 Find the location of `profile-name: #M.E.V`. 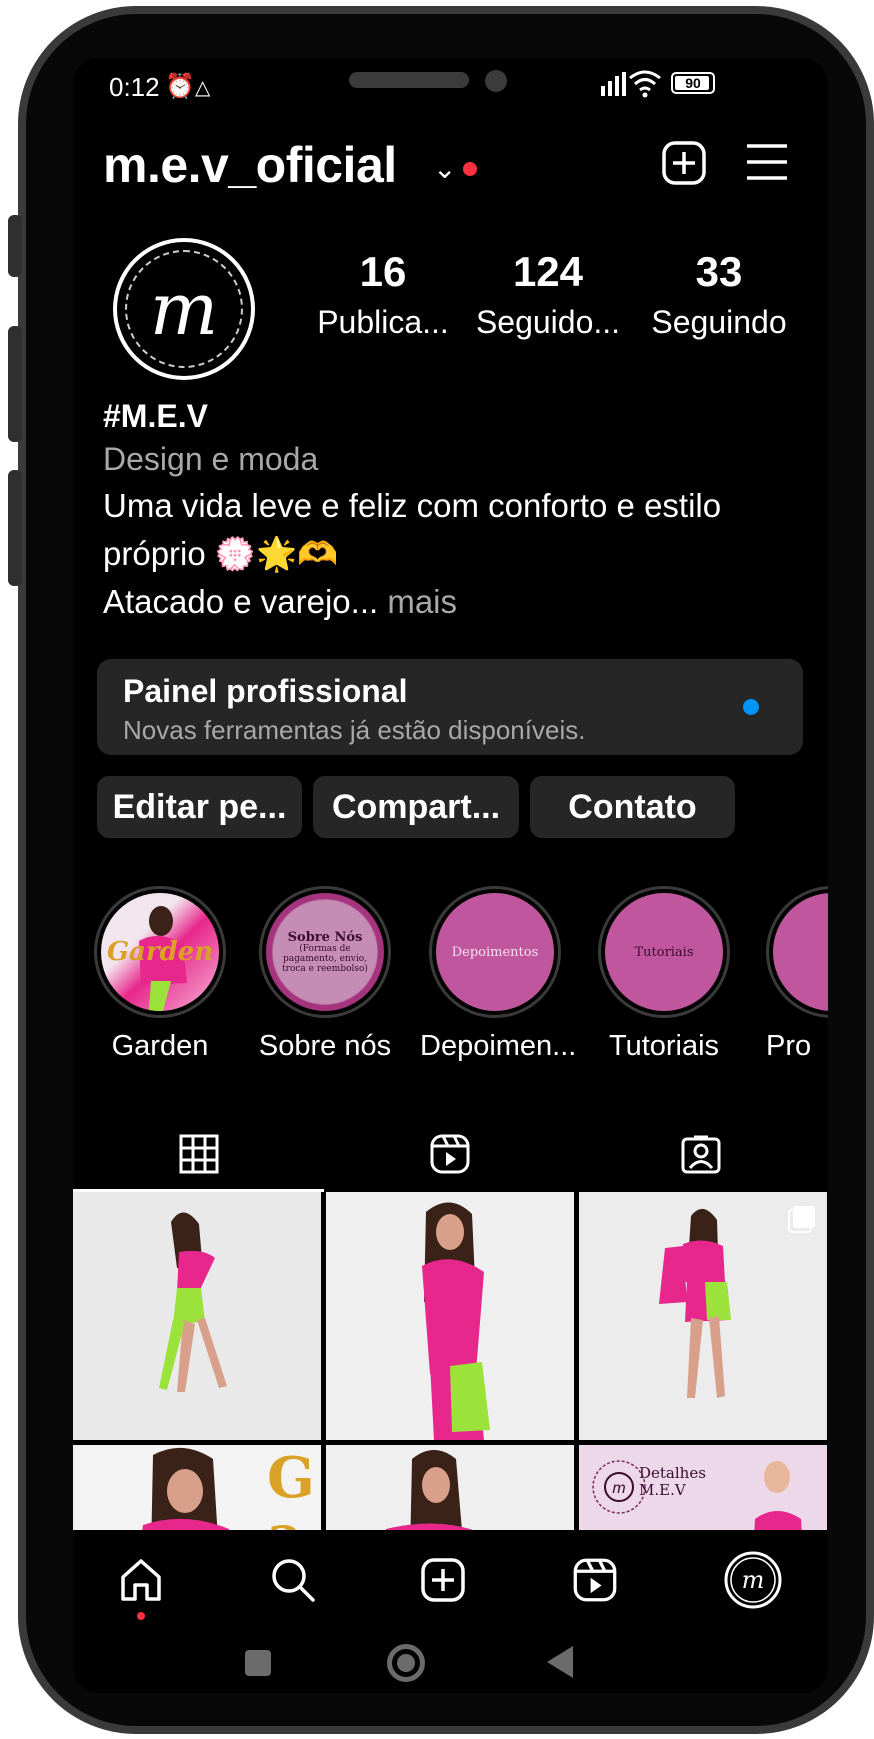

profile-name: #M.E.V is located at coordinates (155, 416).